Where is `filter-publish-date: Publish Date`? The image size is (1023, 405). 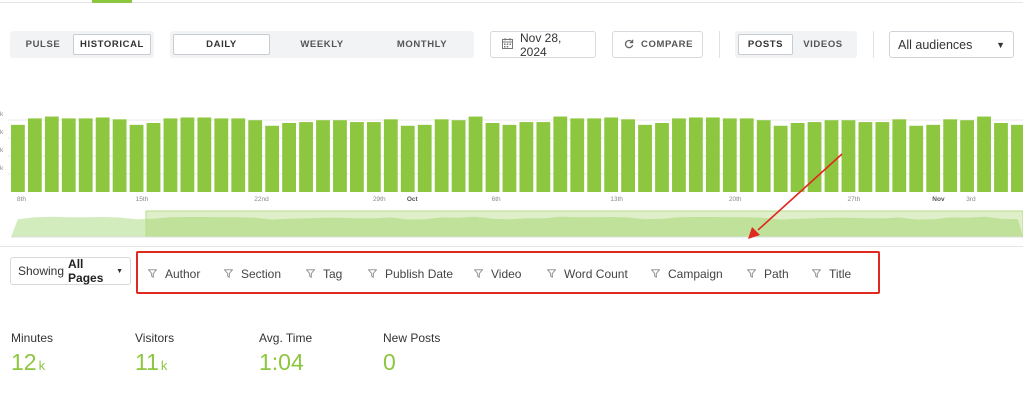 filter-publish-date: Publish Date is located at coordinates (410, 274).